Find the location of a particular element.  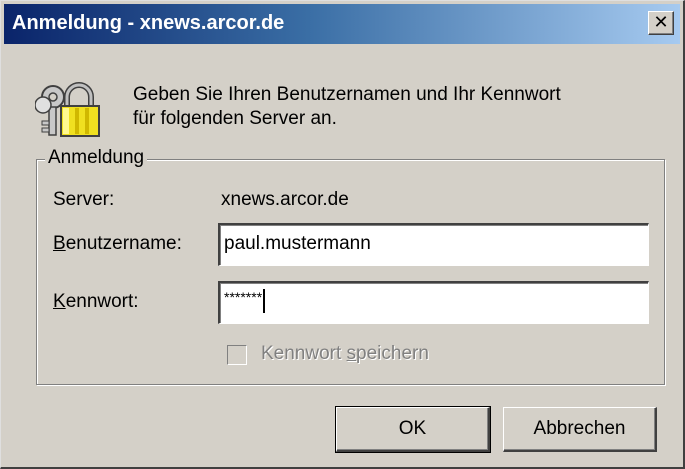

groupbox-legend: Anmeldung is located at coordinates (96, 158).